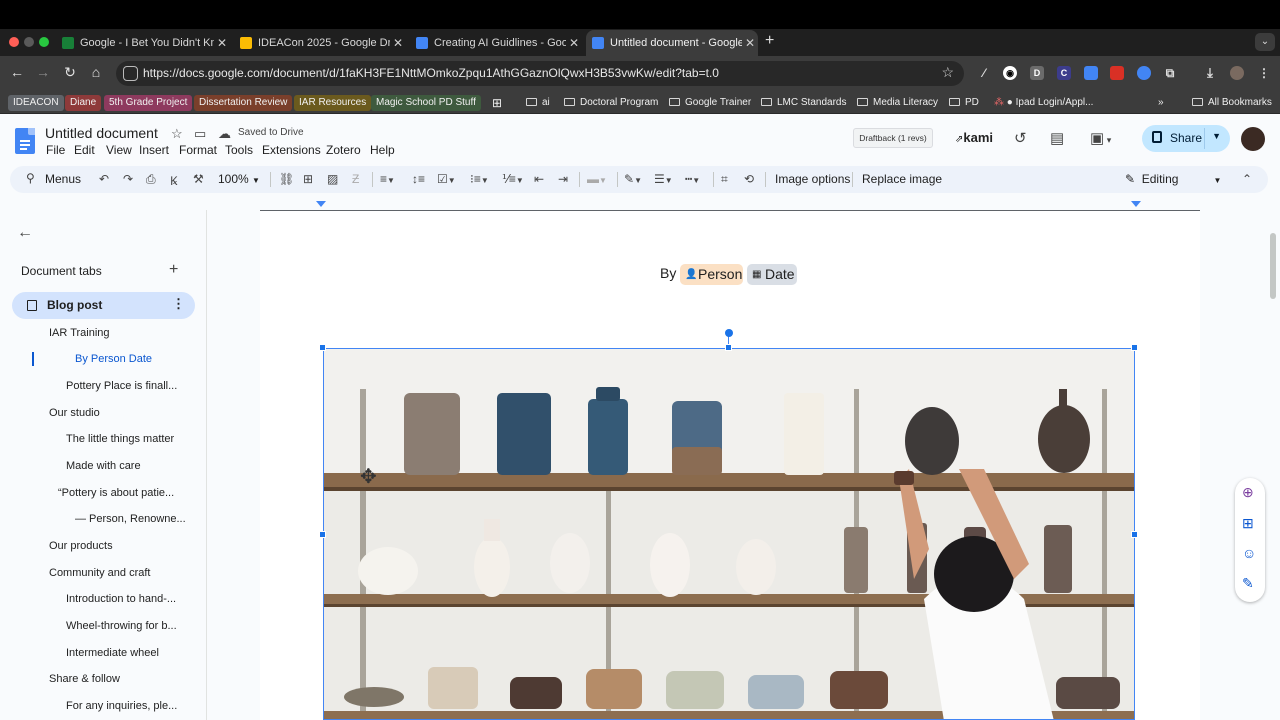 The height and width of the screenshot is (720, 1280). What do you see at coordinates (1237, 73) in the screenshot?
I see `profile-avatar` at bounding box center [1237, 73].